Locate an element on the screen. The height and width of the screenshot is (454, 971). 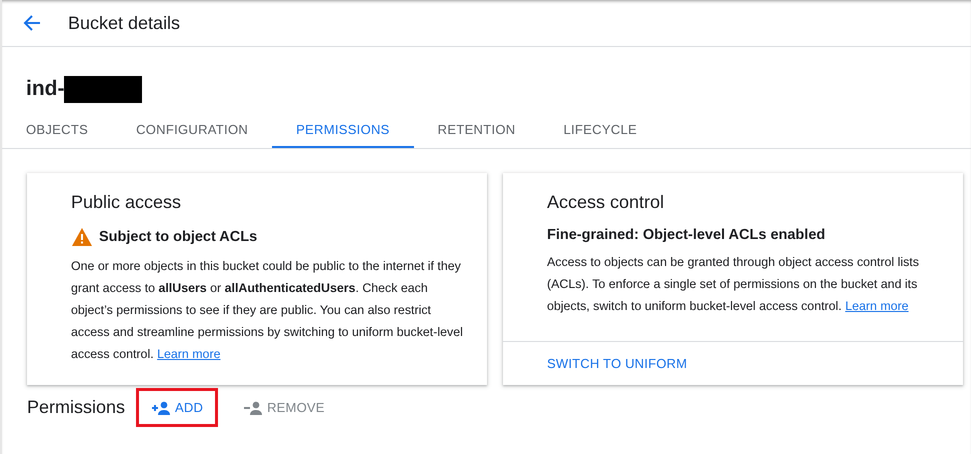
card-title: Public access is located at coordinates (126, 202).